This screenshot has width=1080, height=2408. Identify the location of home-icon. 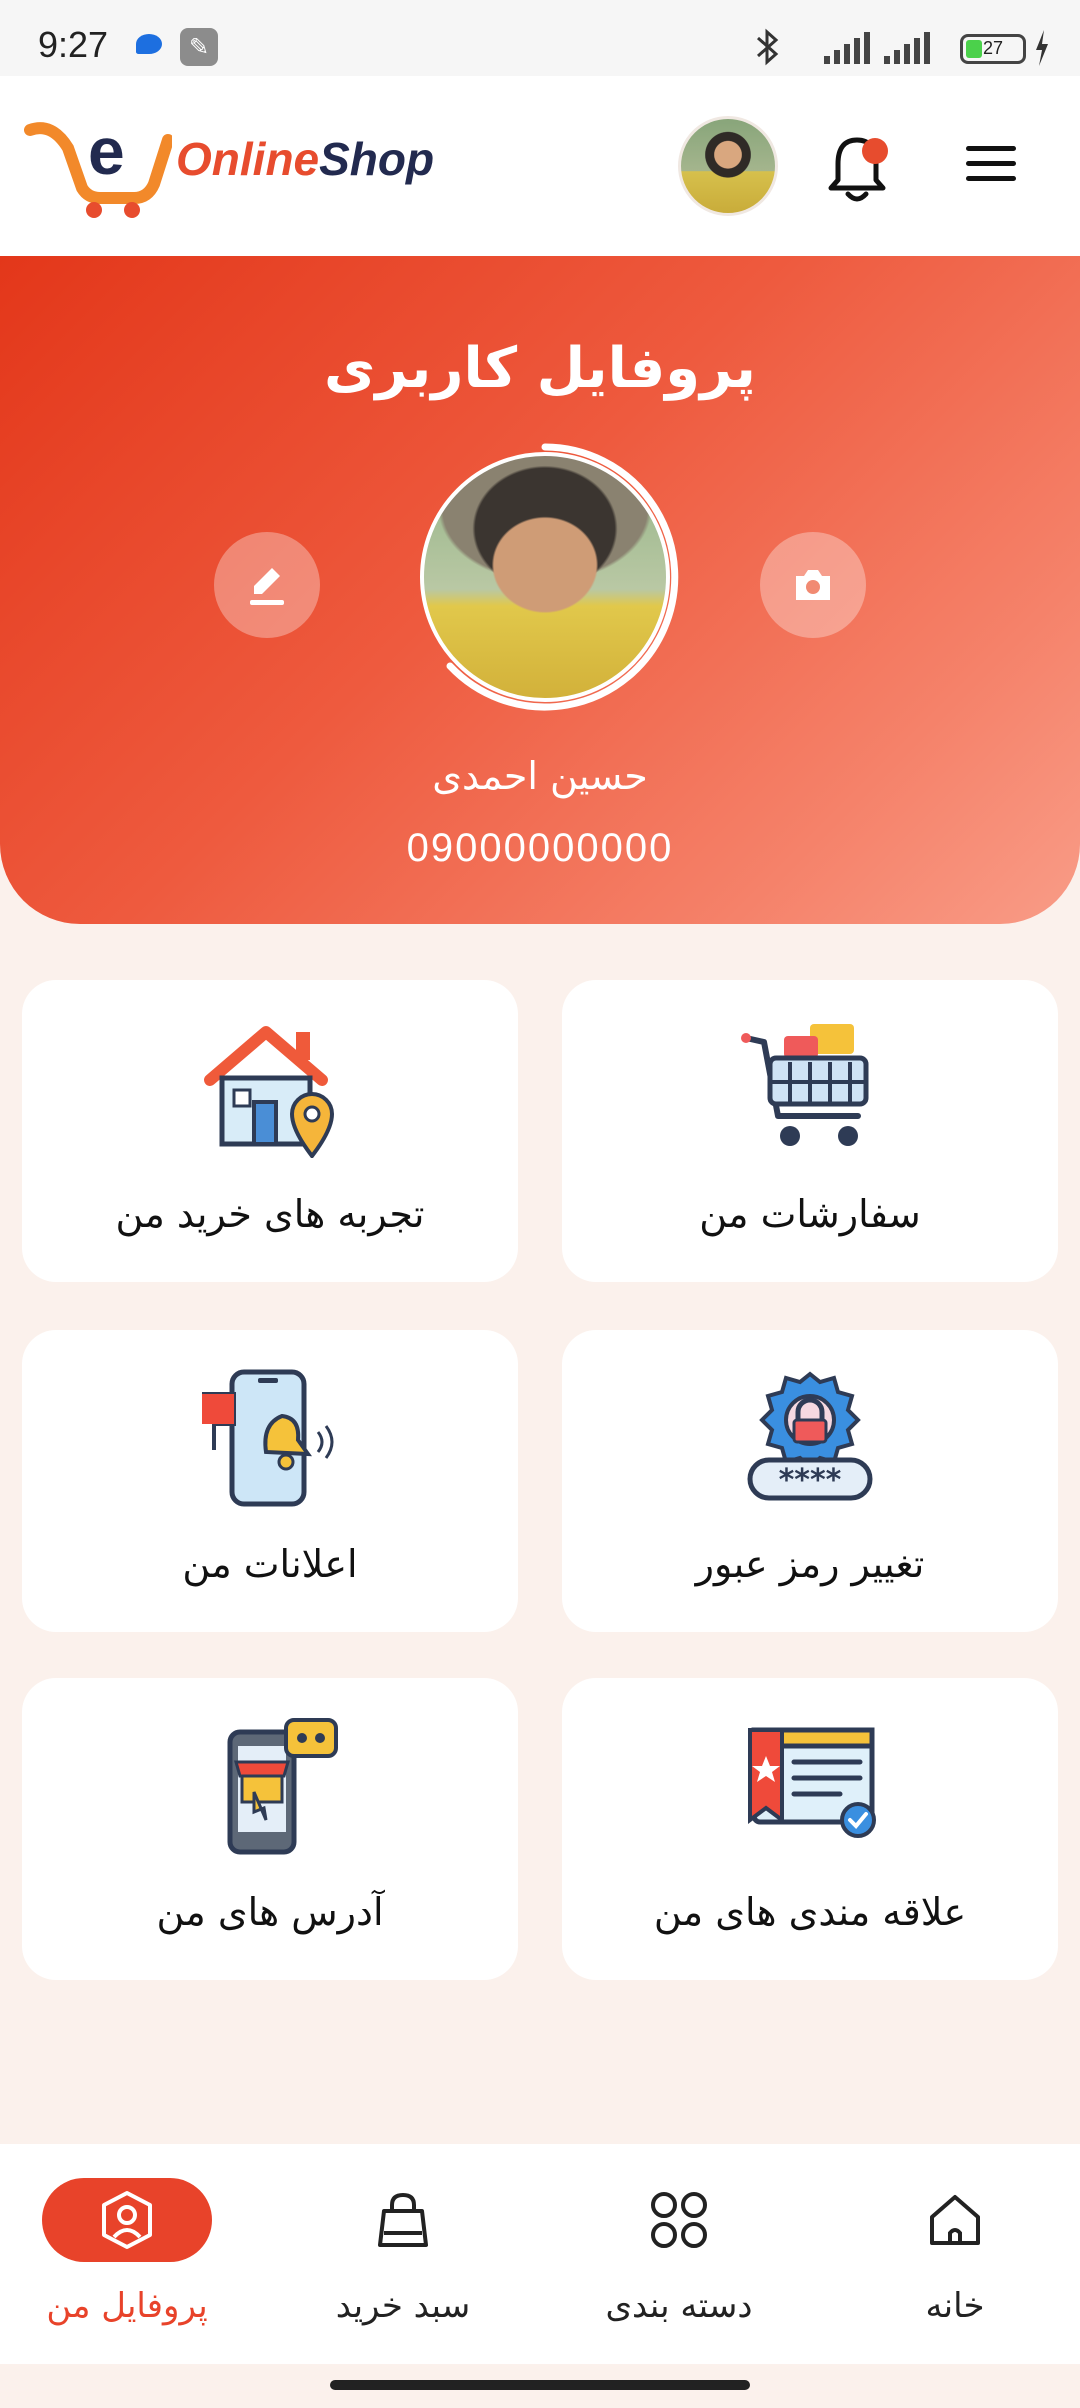
(955, 2220).